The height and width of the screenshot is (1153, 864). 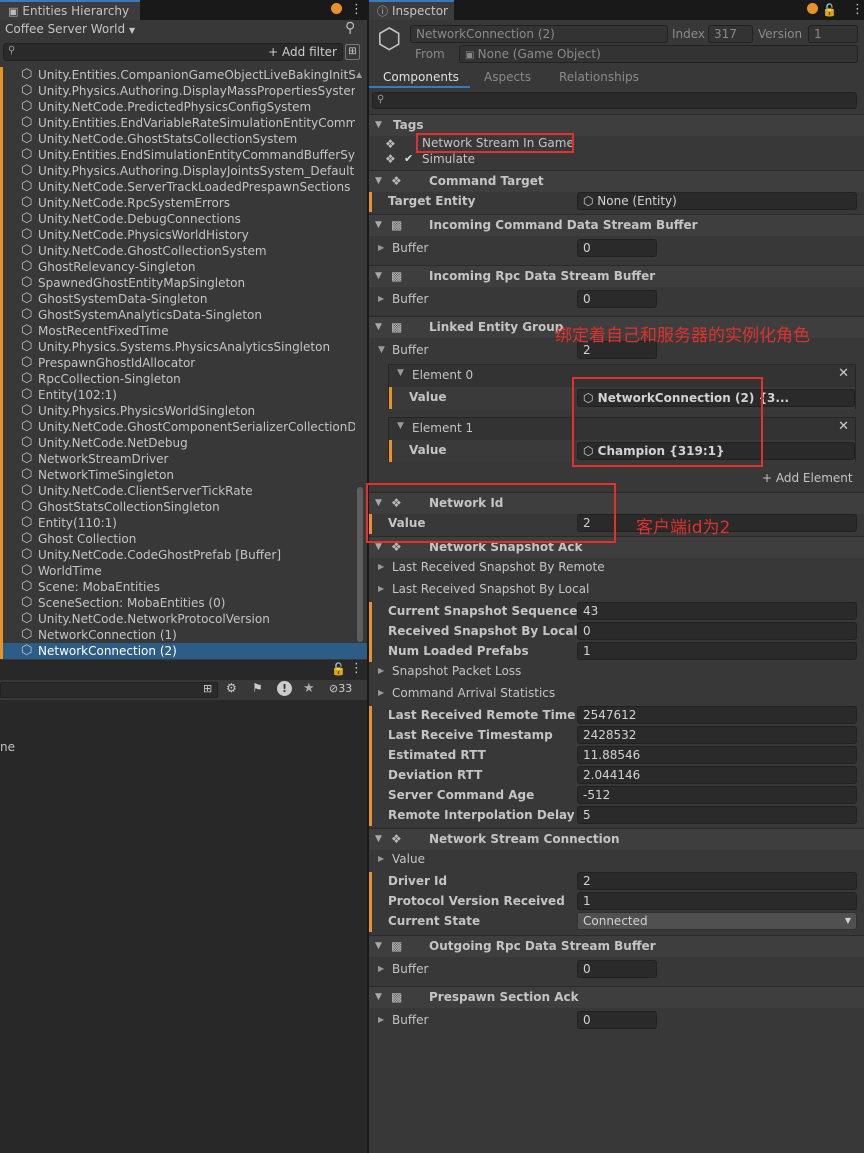 I want to click on hierarchy-item: ⬡ GhostSystemAnalyticsData-Singleton, so click(x=177, y=315).